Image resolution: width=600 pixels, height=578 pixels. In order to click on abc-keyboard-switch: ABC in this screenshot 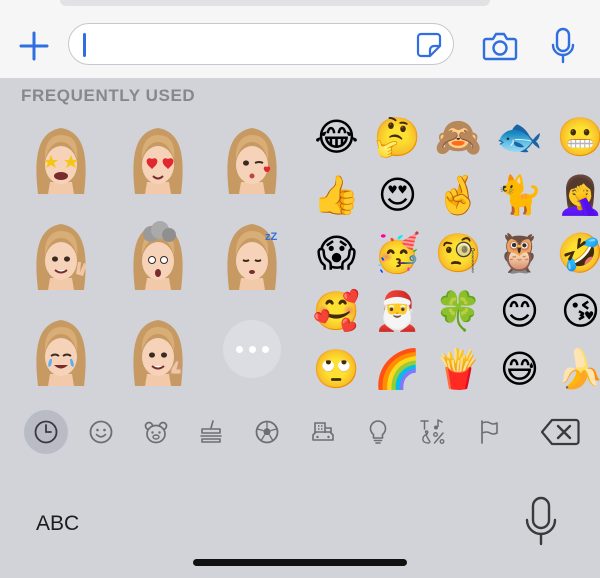, I will do `click(57, 524)`.